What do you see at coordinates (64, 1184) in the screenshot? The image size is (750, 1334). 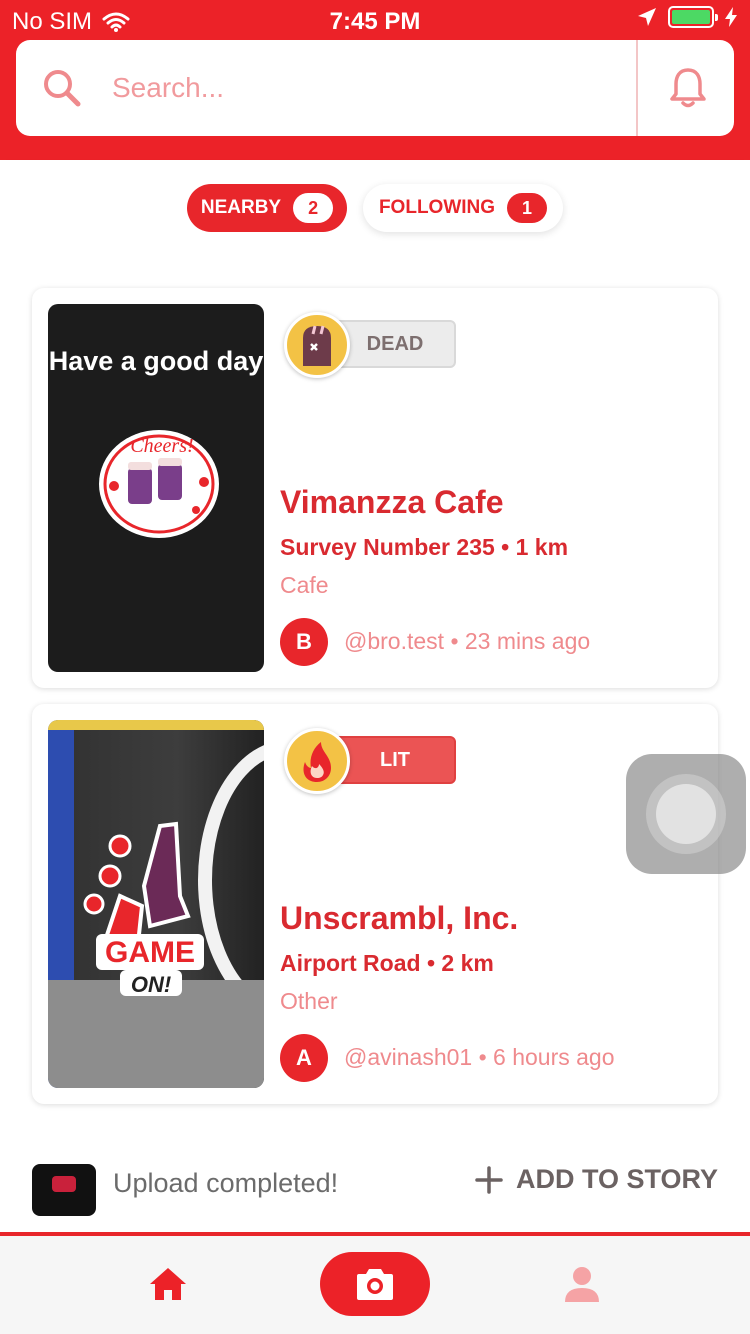 I see `upload-thumbnail-sticker` at bounding box center [64, 1184].